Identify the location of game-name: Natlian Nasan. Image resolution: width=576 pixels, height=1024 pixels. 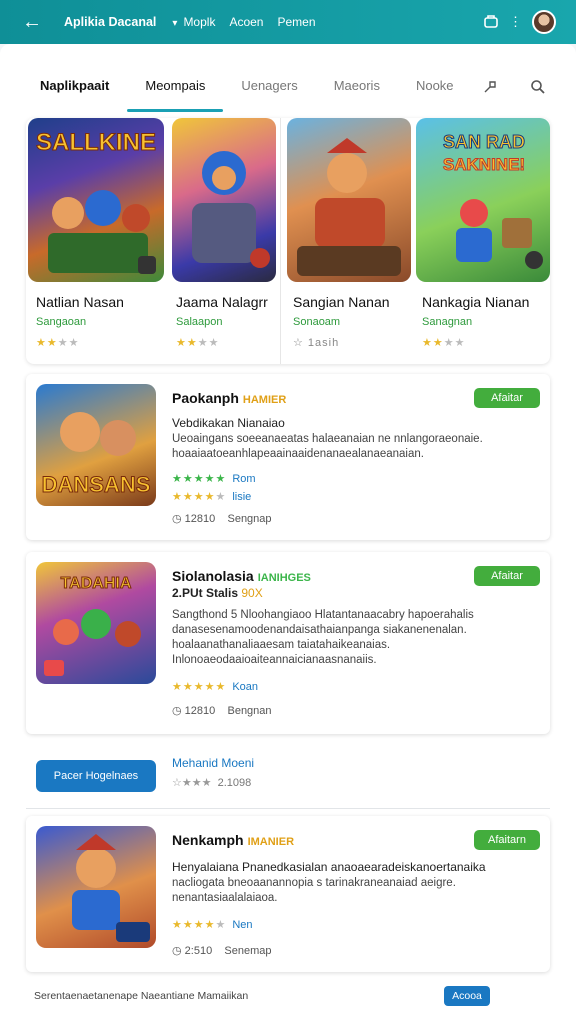
(80, 302).